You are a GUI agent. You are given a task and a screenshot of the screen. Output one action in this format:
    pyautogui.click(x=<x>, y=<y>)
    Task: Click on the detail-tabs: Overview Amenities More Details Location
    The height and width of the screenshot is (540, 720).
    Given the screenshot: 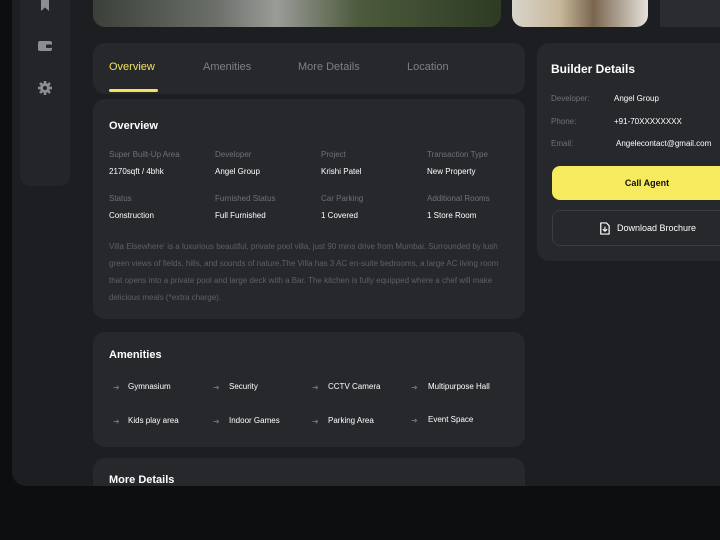 What is the action you would take?
    pyautogui.click(x=309, y=68)
    